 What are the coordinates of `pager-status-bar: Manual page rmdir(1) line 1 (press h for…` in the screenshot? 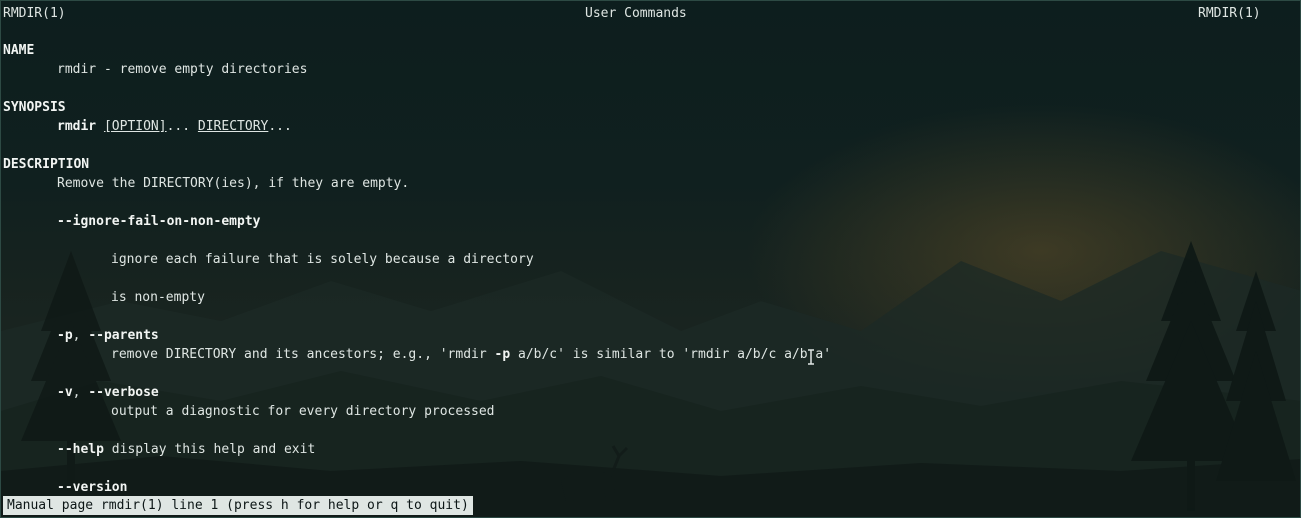 It's located at (238, 505).